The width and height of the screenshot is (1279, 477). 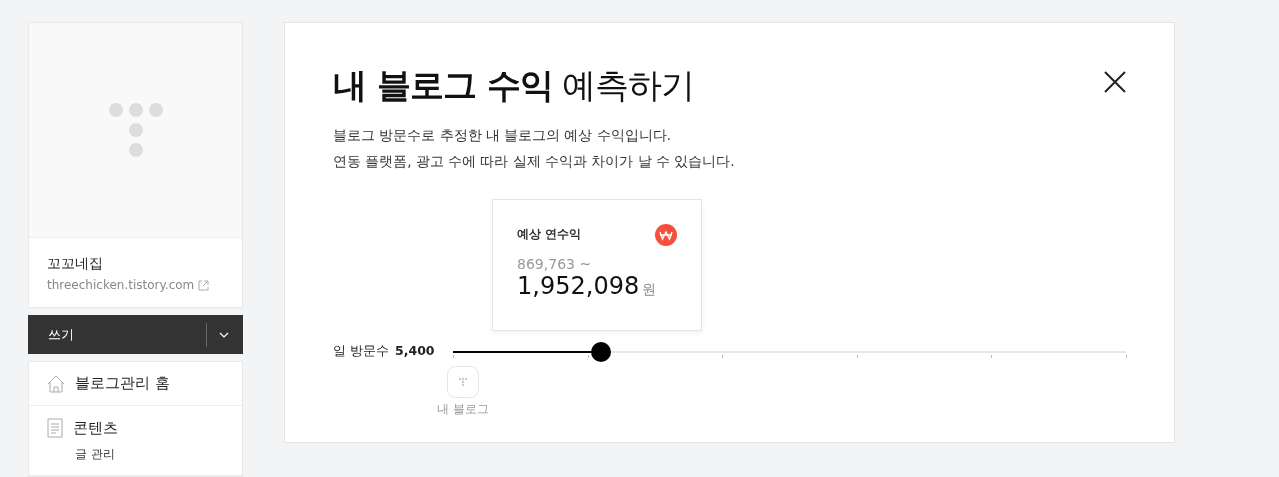 What do you see at coordinates (1115, 82) in the screenshot?
I see `close-icon` at bounding box center [1115, 82].